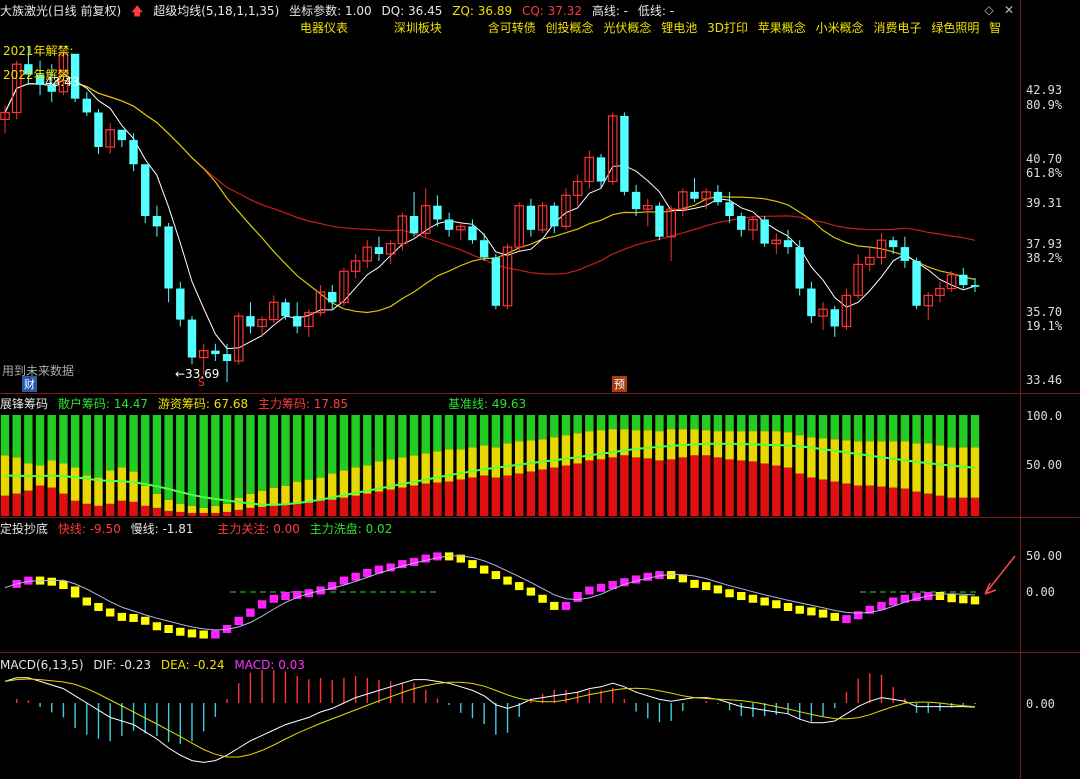 This screenshot has width=1080, height=779. I want to click on low-line-value: 低线: -, so click(656, 11).